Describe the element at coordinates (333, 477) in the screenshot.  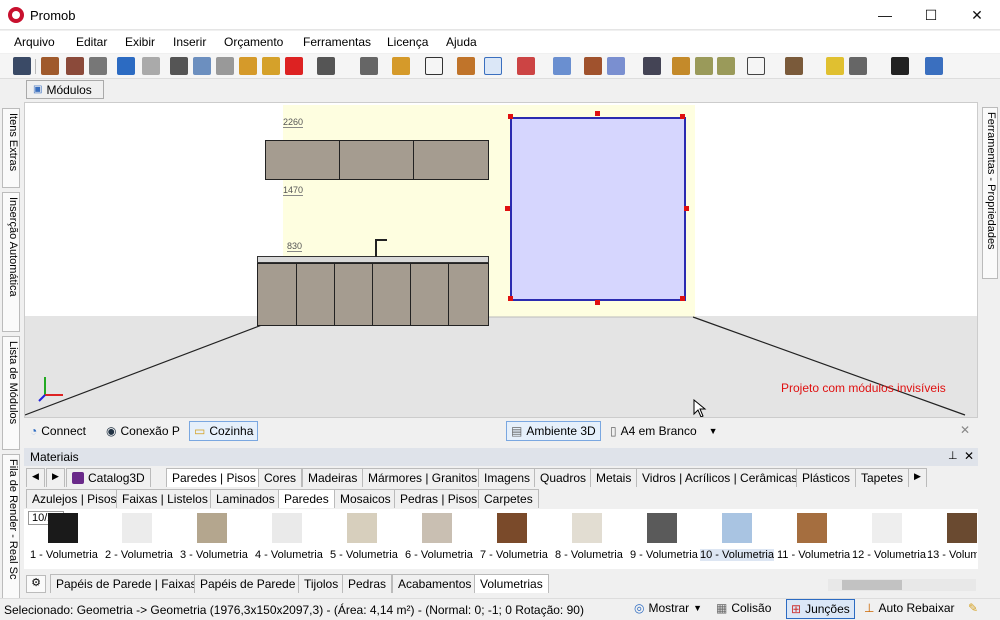
I see `tab-madeiras: Madeiras` at that location.